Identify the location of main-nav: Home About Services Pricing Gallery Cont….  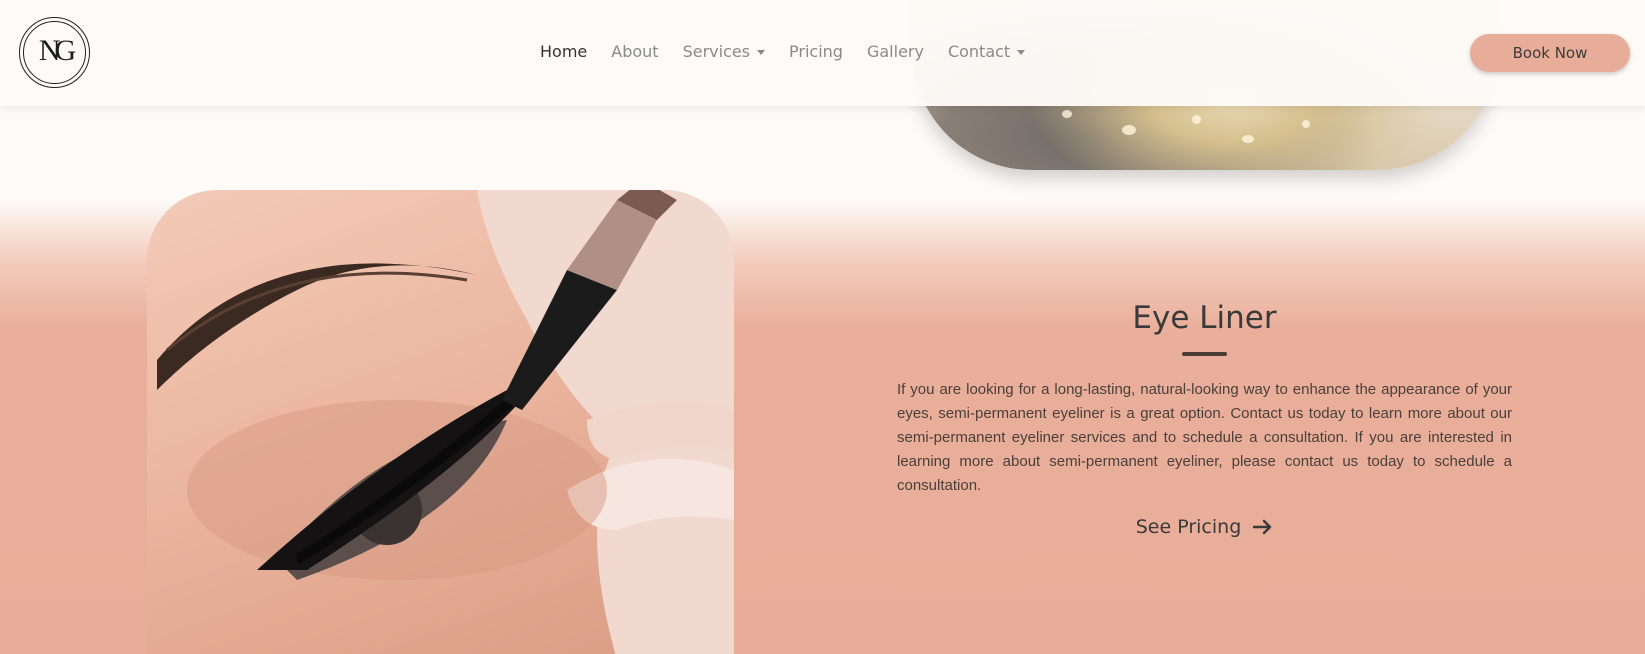
(794, 51).